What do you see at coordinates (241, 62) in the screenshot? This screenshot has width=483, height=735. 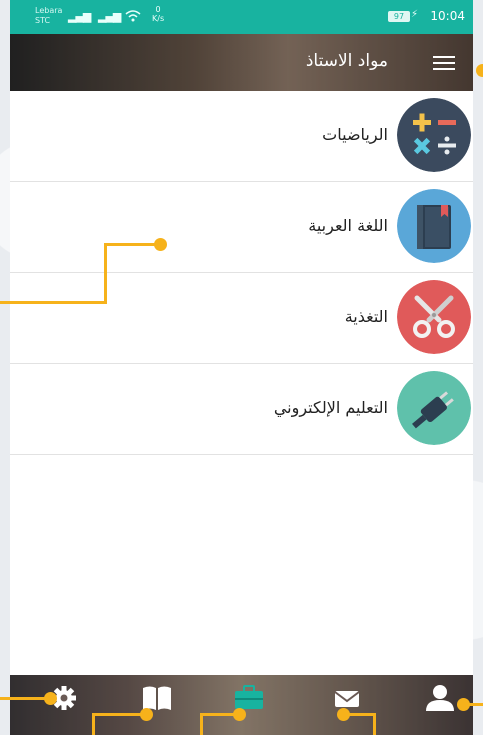 I see `app-header: مواد الاستاذ` at bounding box center [241, 62].